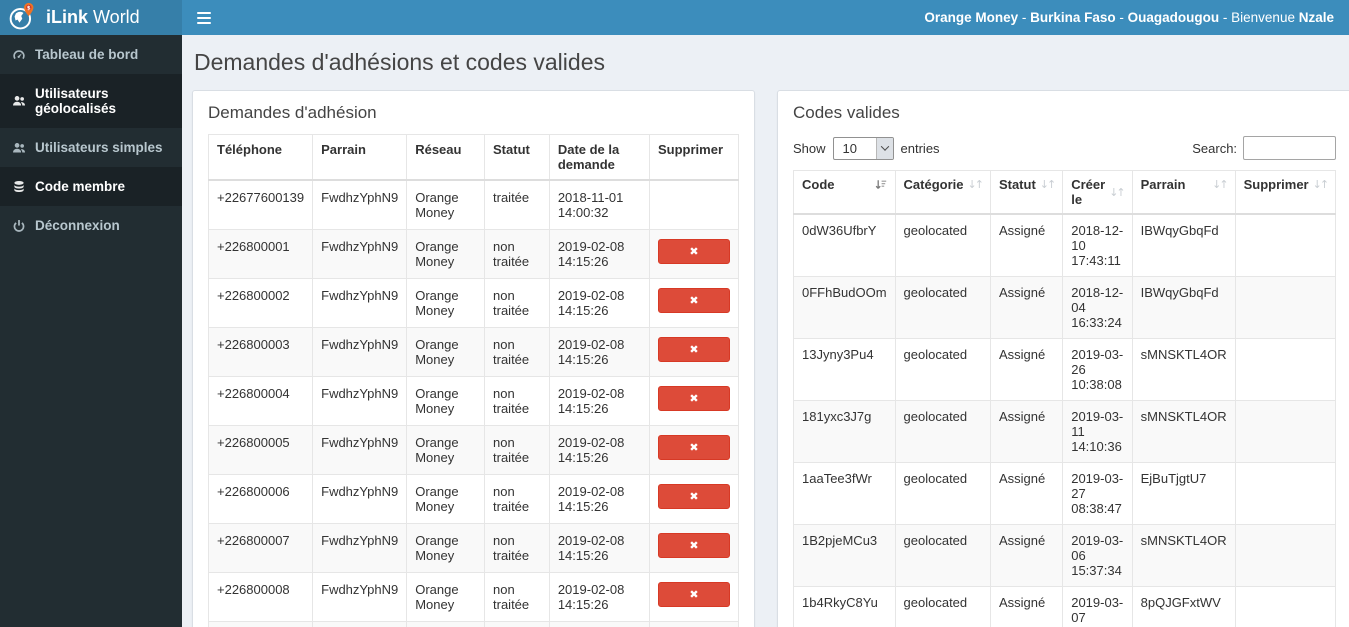  What do you see at coordinates (1026, 192) in the screenshot?
I see `col-header-statut: Statut` at bounding box center [1026, 192].